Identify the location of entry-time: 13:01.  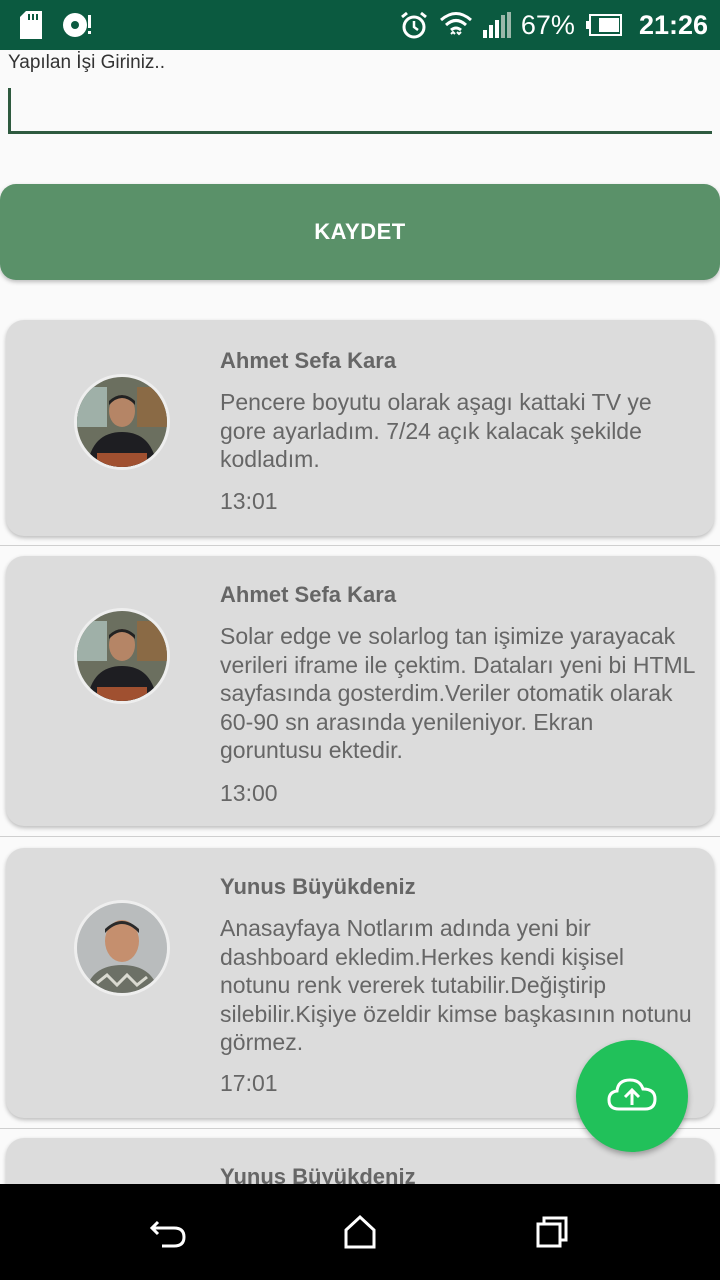
(249, 501).